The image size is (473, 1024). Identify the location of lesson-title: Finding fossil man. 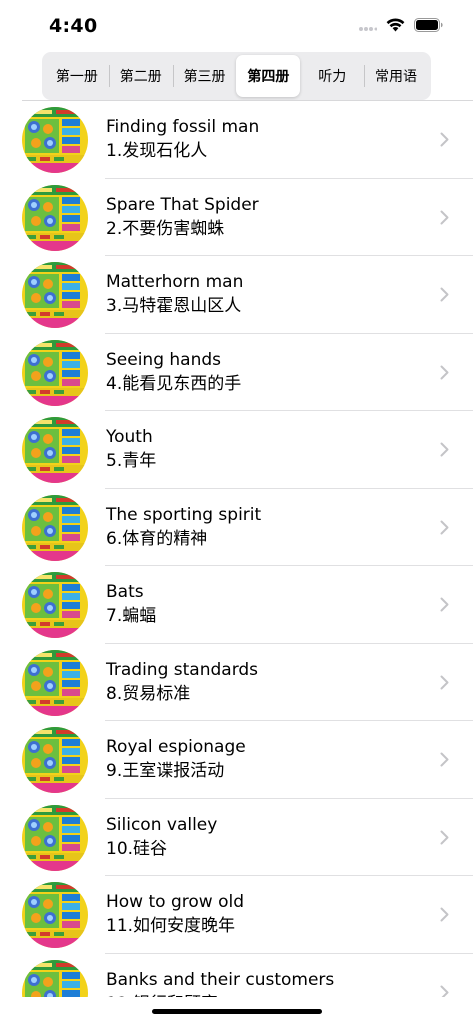
(183, 127).